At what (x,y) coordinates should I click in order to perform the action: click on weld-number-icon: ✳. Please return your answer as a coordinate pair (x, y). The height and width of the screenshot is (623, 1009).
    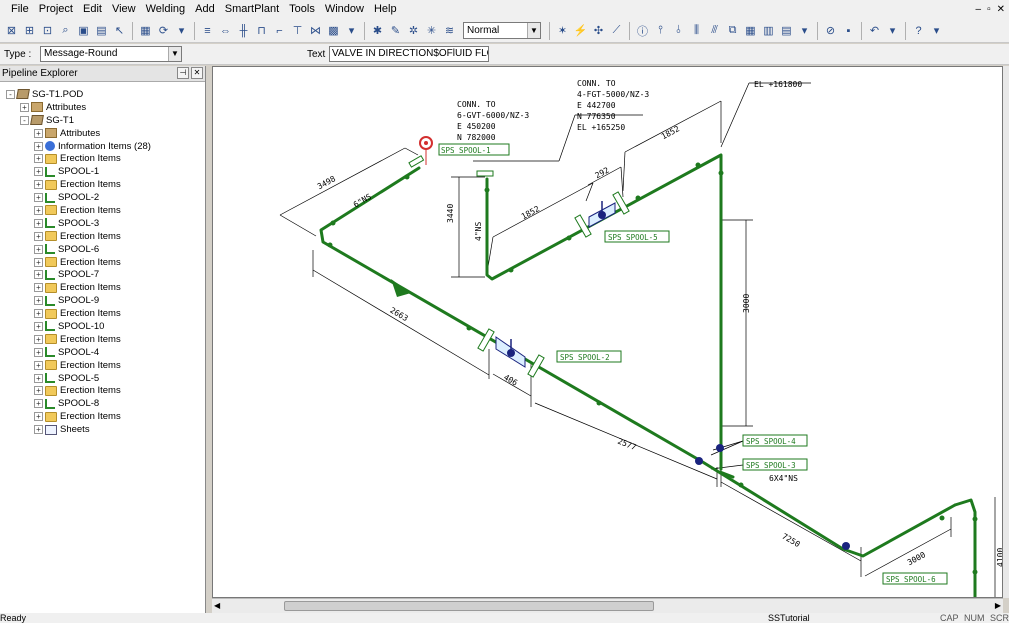
    Looking at the image, I should click on (431, 31).